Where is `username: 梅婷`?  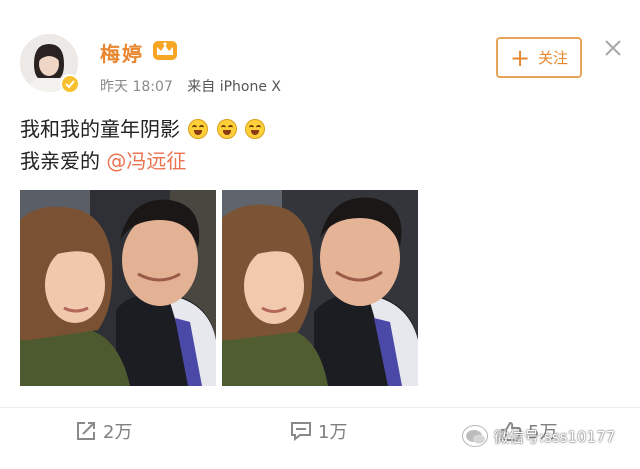 username: 梅婷 is located at coordinates (122, 52).